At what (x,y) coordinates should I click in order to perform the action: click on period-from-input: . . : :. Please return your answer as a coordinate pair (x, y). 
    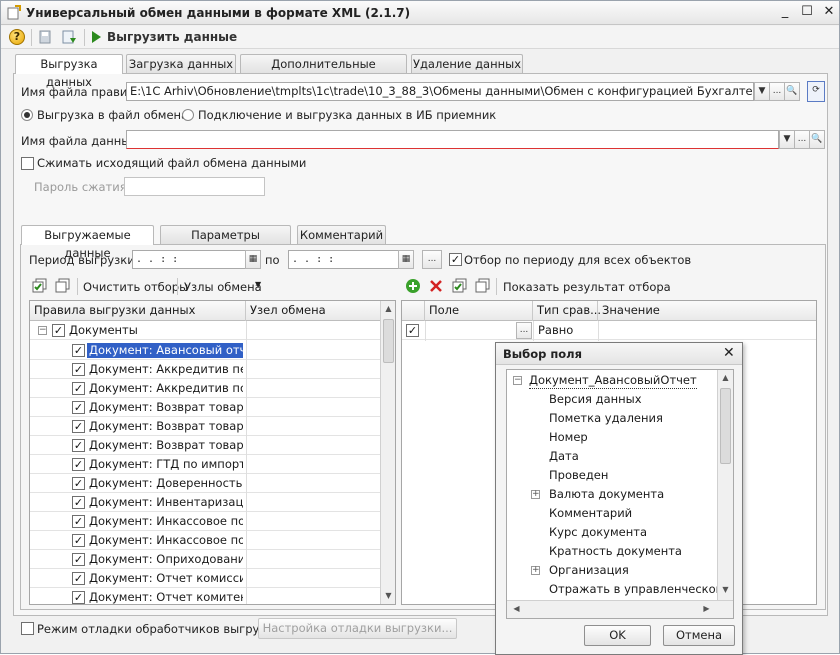
    Looking at the image, I should click on (189, 259).